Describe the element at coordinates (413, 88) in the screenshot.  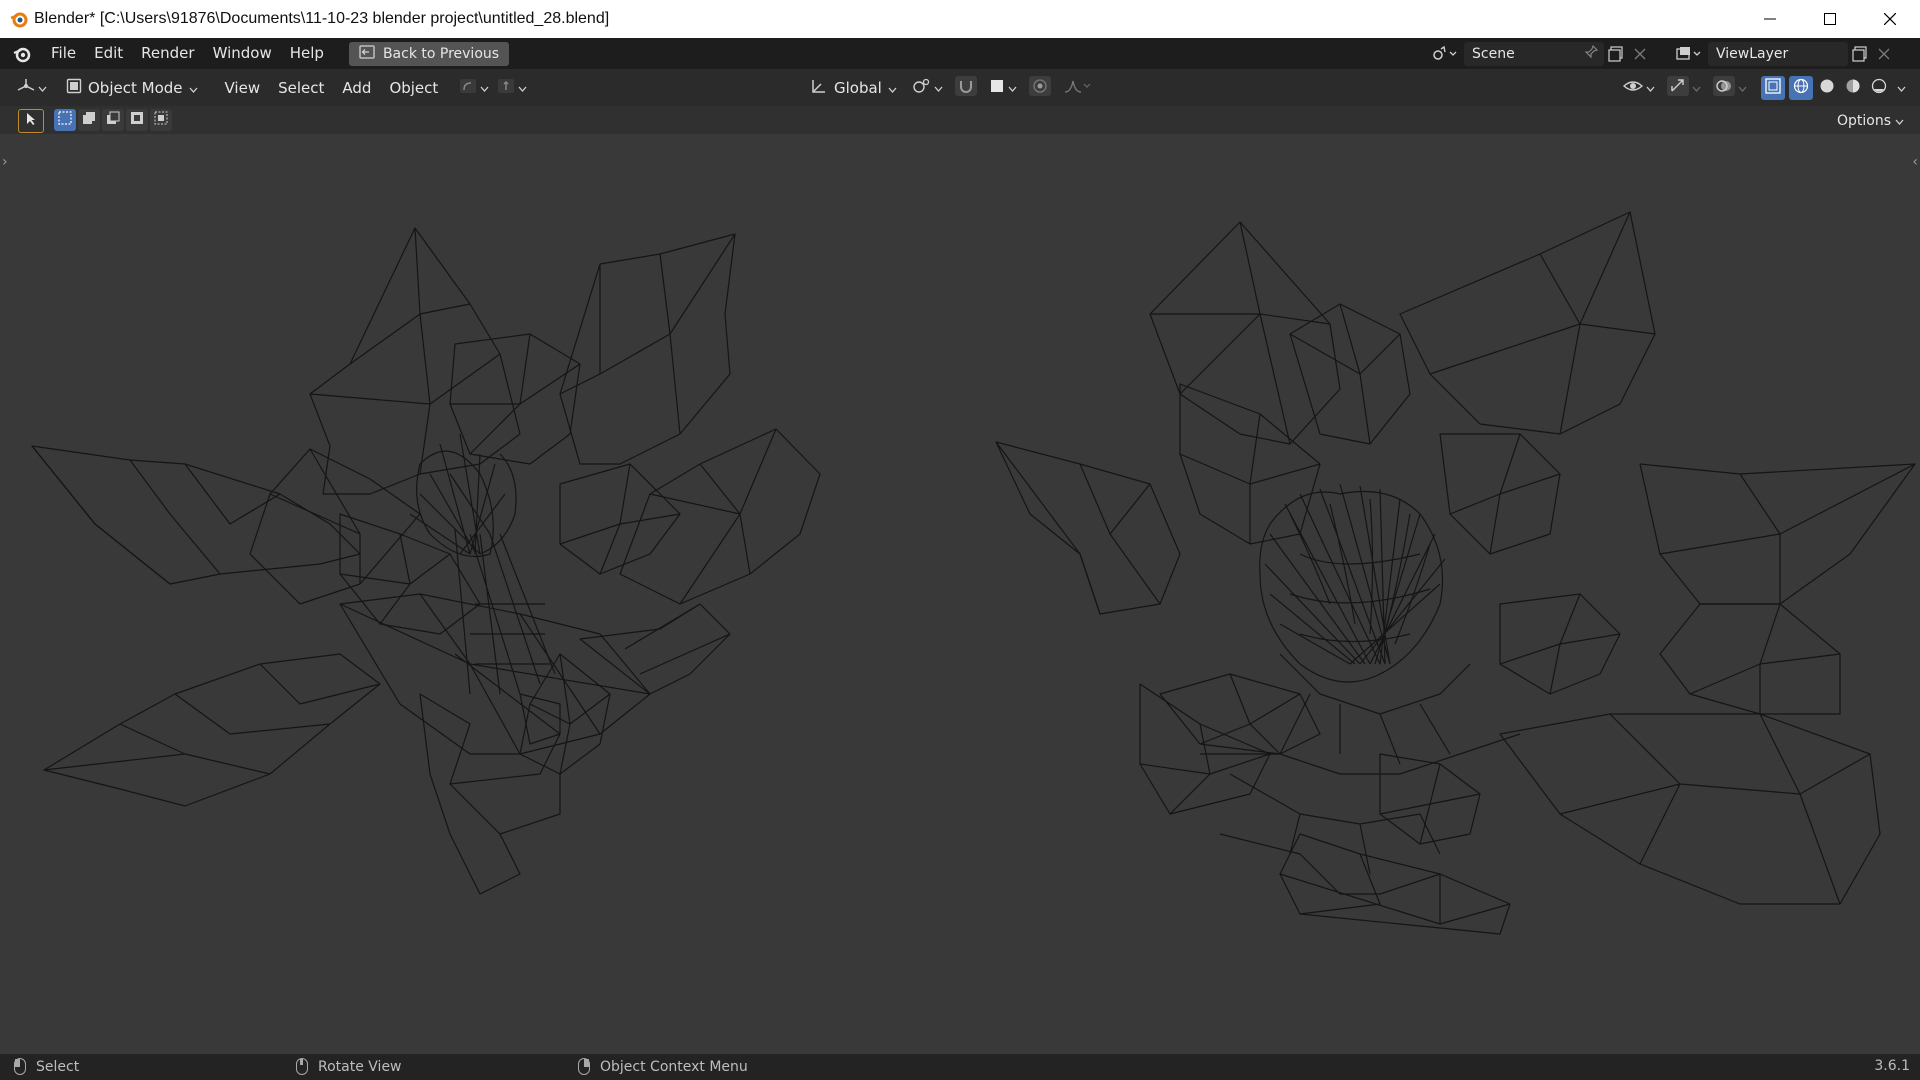
I see `menu-object: Object` at that location.